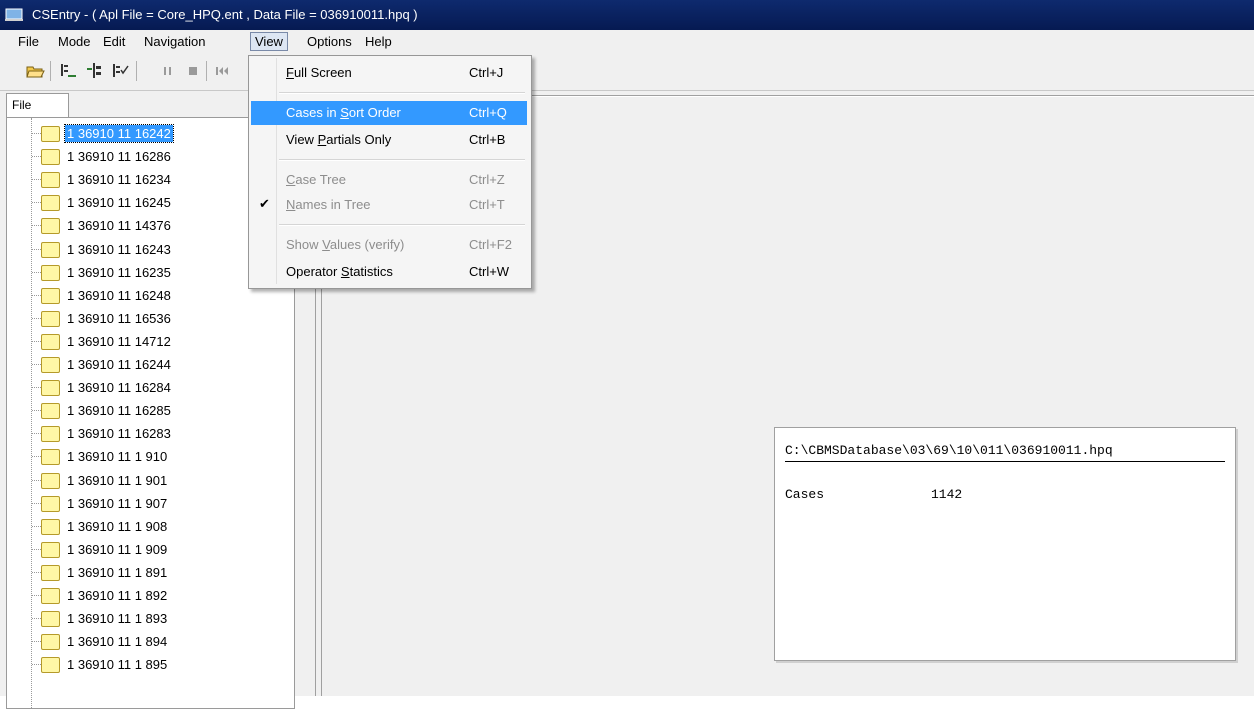  What do you see at coordinates (150, 318) in the screenshot?
I see `tree-item: 1 36910 11 16536` at bounding box center [150, 318].